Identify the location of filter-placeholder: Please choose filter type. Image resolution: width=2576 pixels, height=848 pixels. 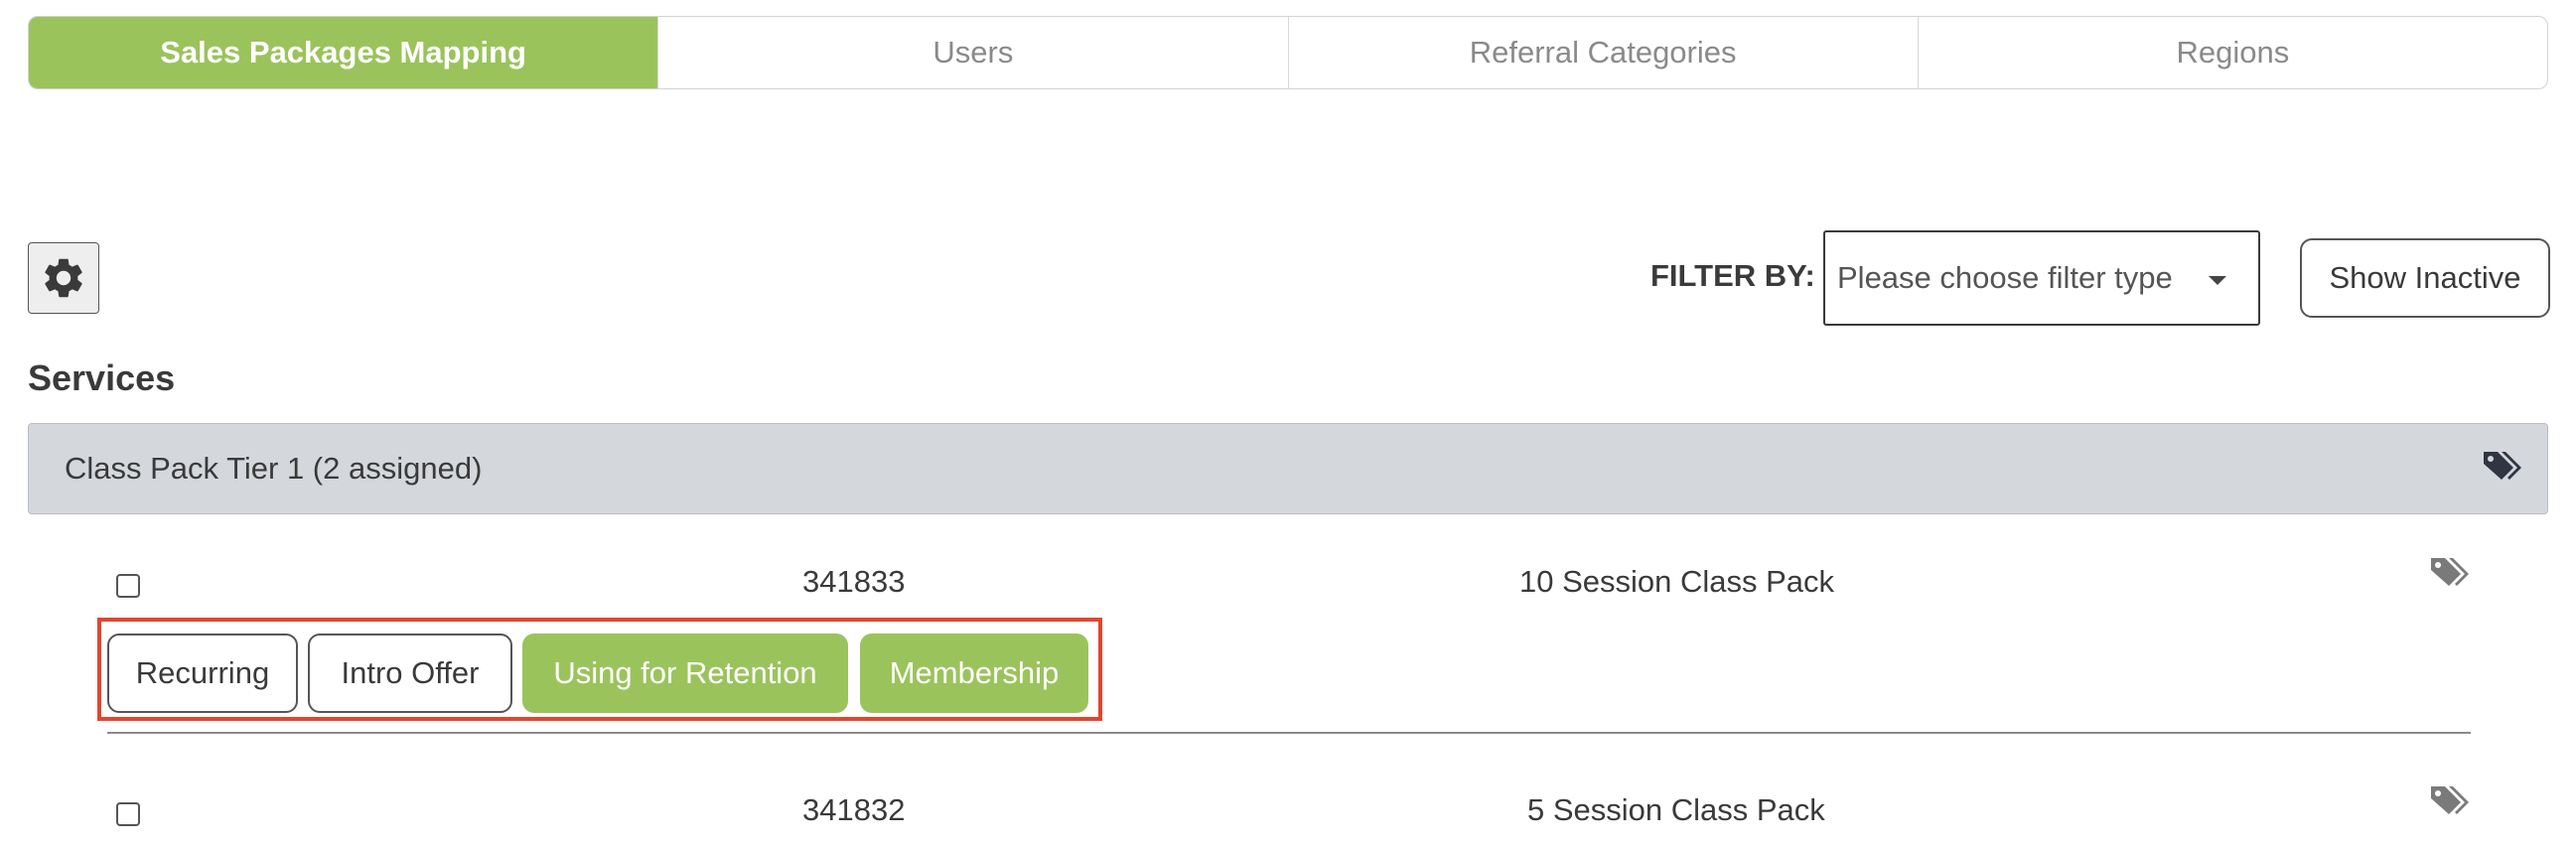
(2005, 277).